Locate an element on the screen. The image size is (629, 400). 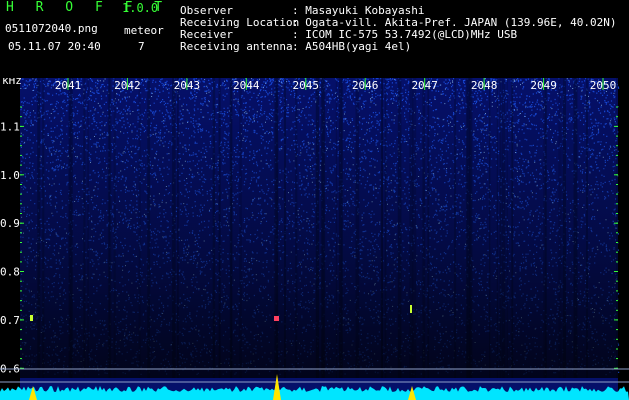
time-tick-label: 2046 is located at coordinates (365, 85).